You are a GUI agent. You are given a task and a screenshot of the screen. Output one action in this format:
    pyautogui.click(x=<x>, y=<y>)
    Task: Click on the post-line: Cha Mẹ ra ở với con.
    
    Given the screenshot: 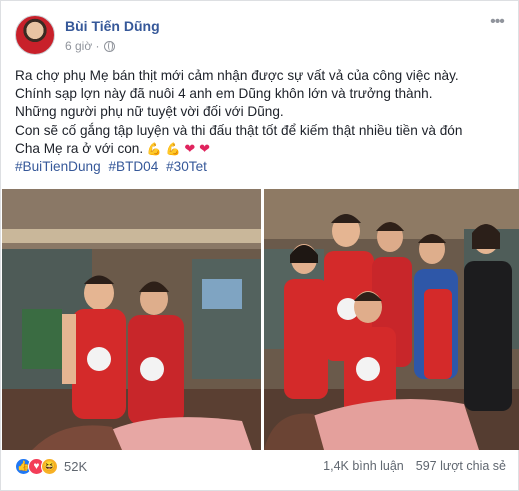 What is the action you would take?
    pyautogui.click(x=79, y=148)
    